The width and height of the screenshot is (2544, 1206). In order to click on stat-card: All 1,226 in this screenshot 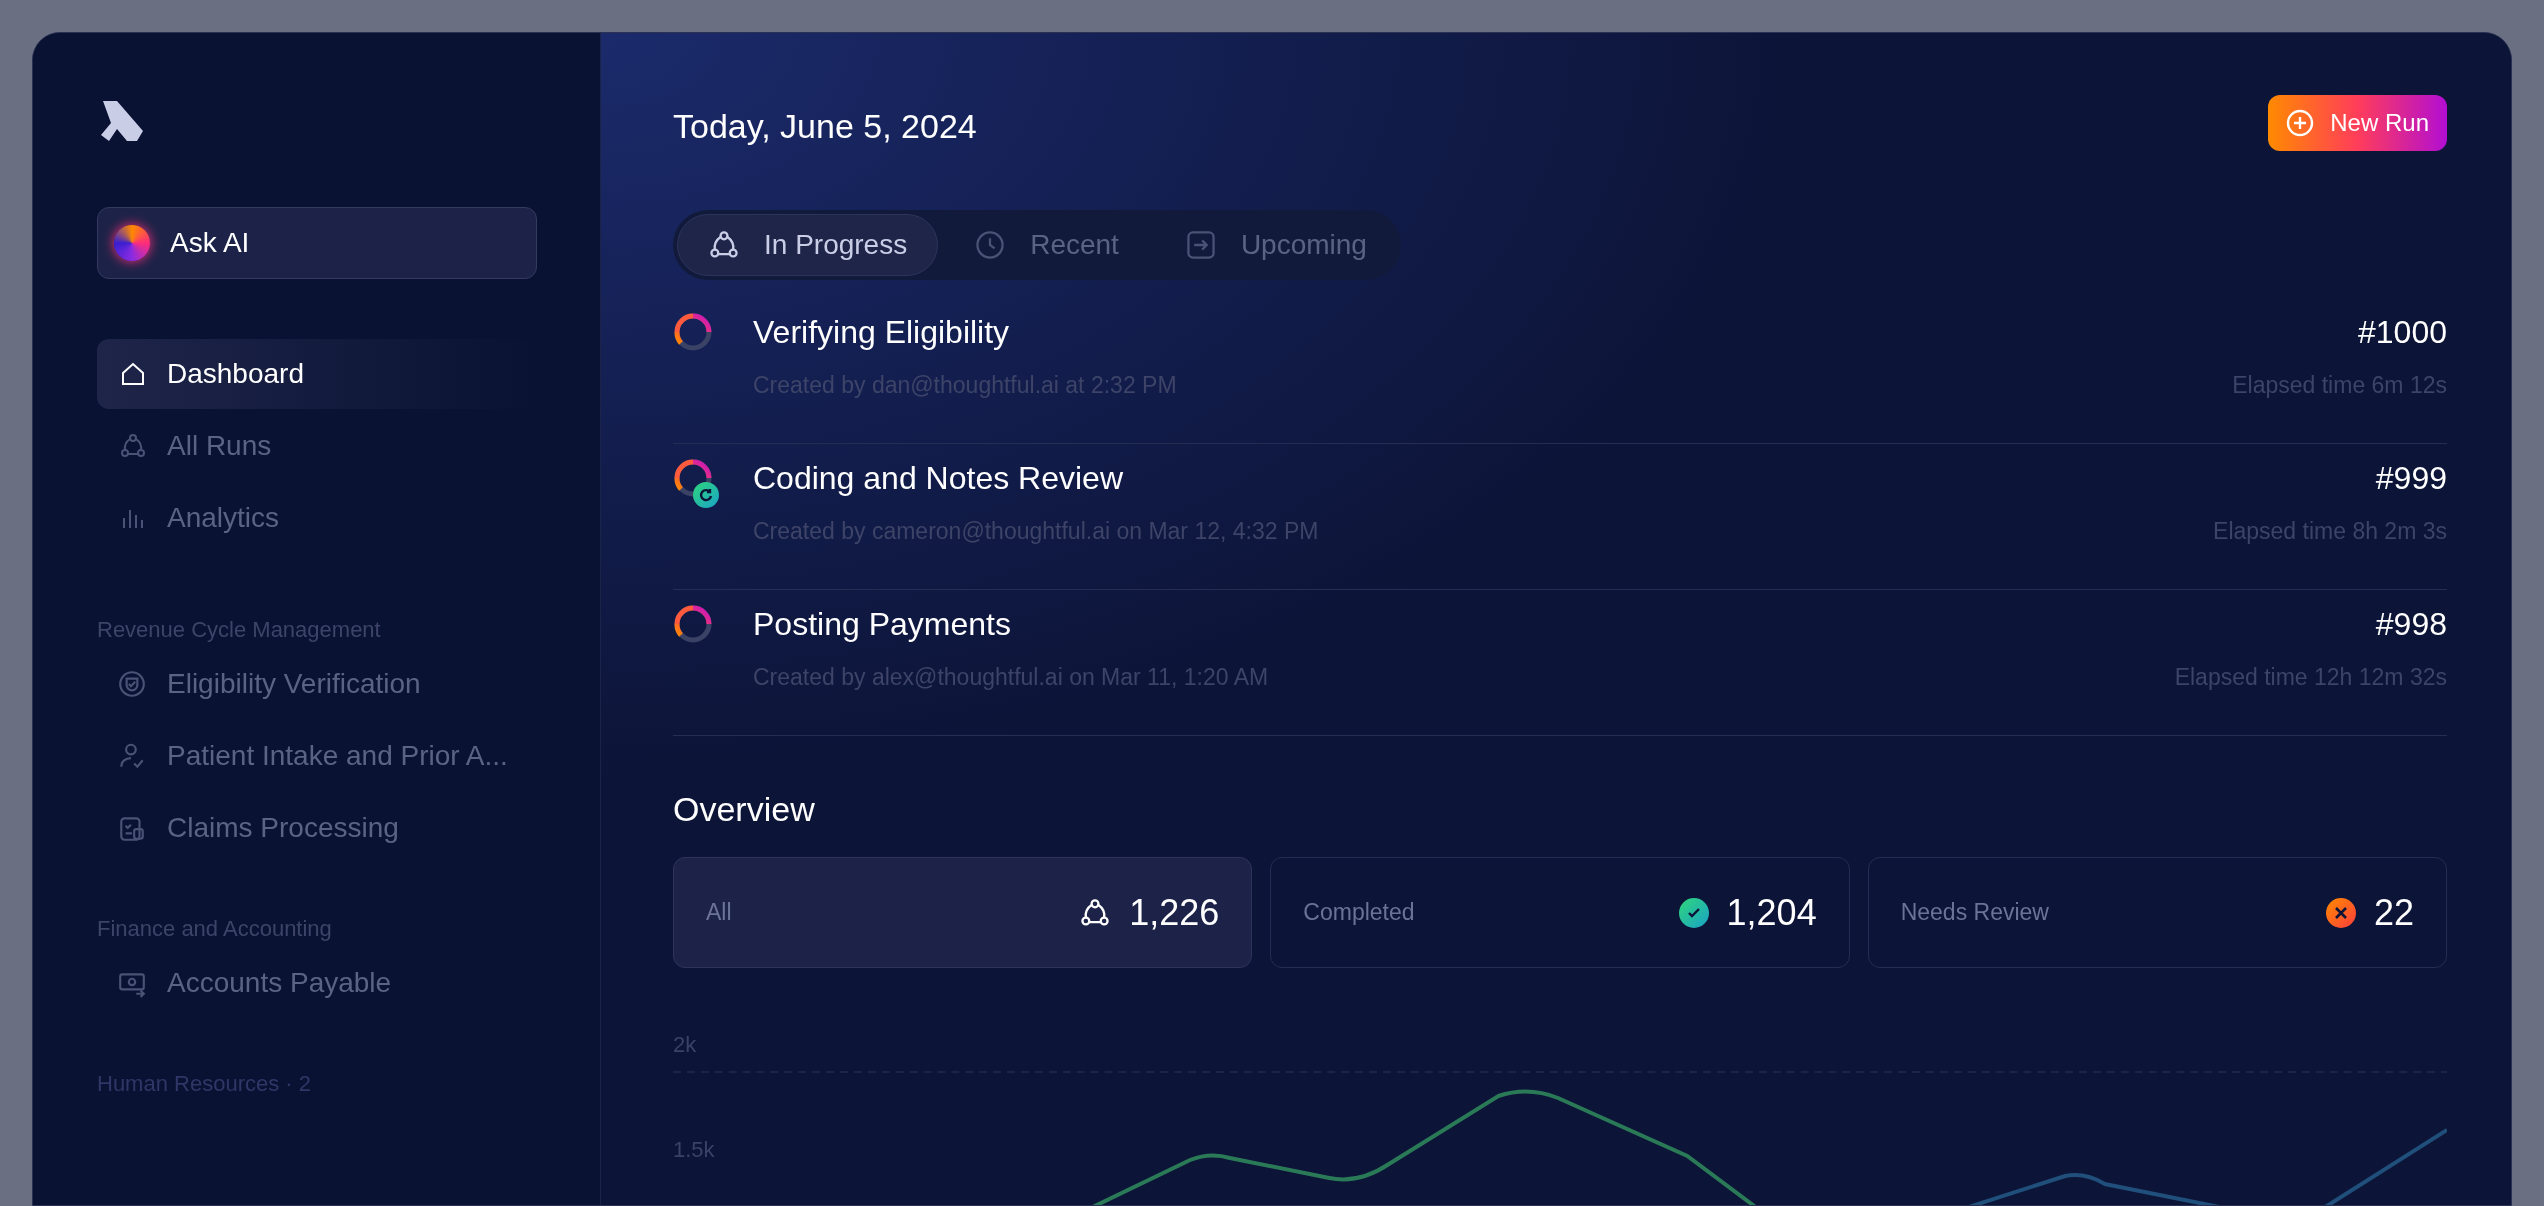, I will do `click(963, 912)`.